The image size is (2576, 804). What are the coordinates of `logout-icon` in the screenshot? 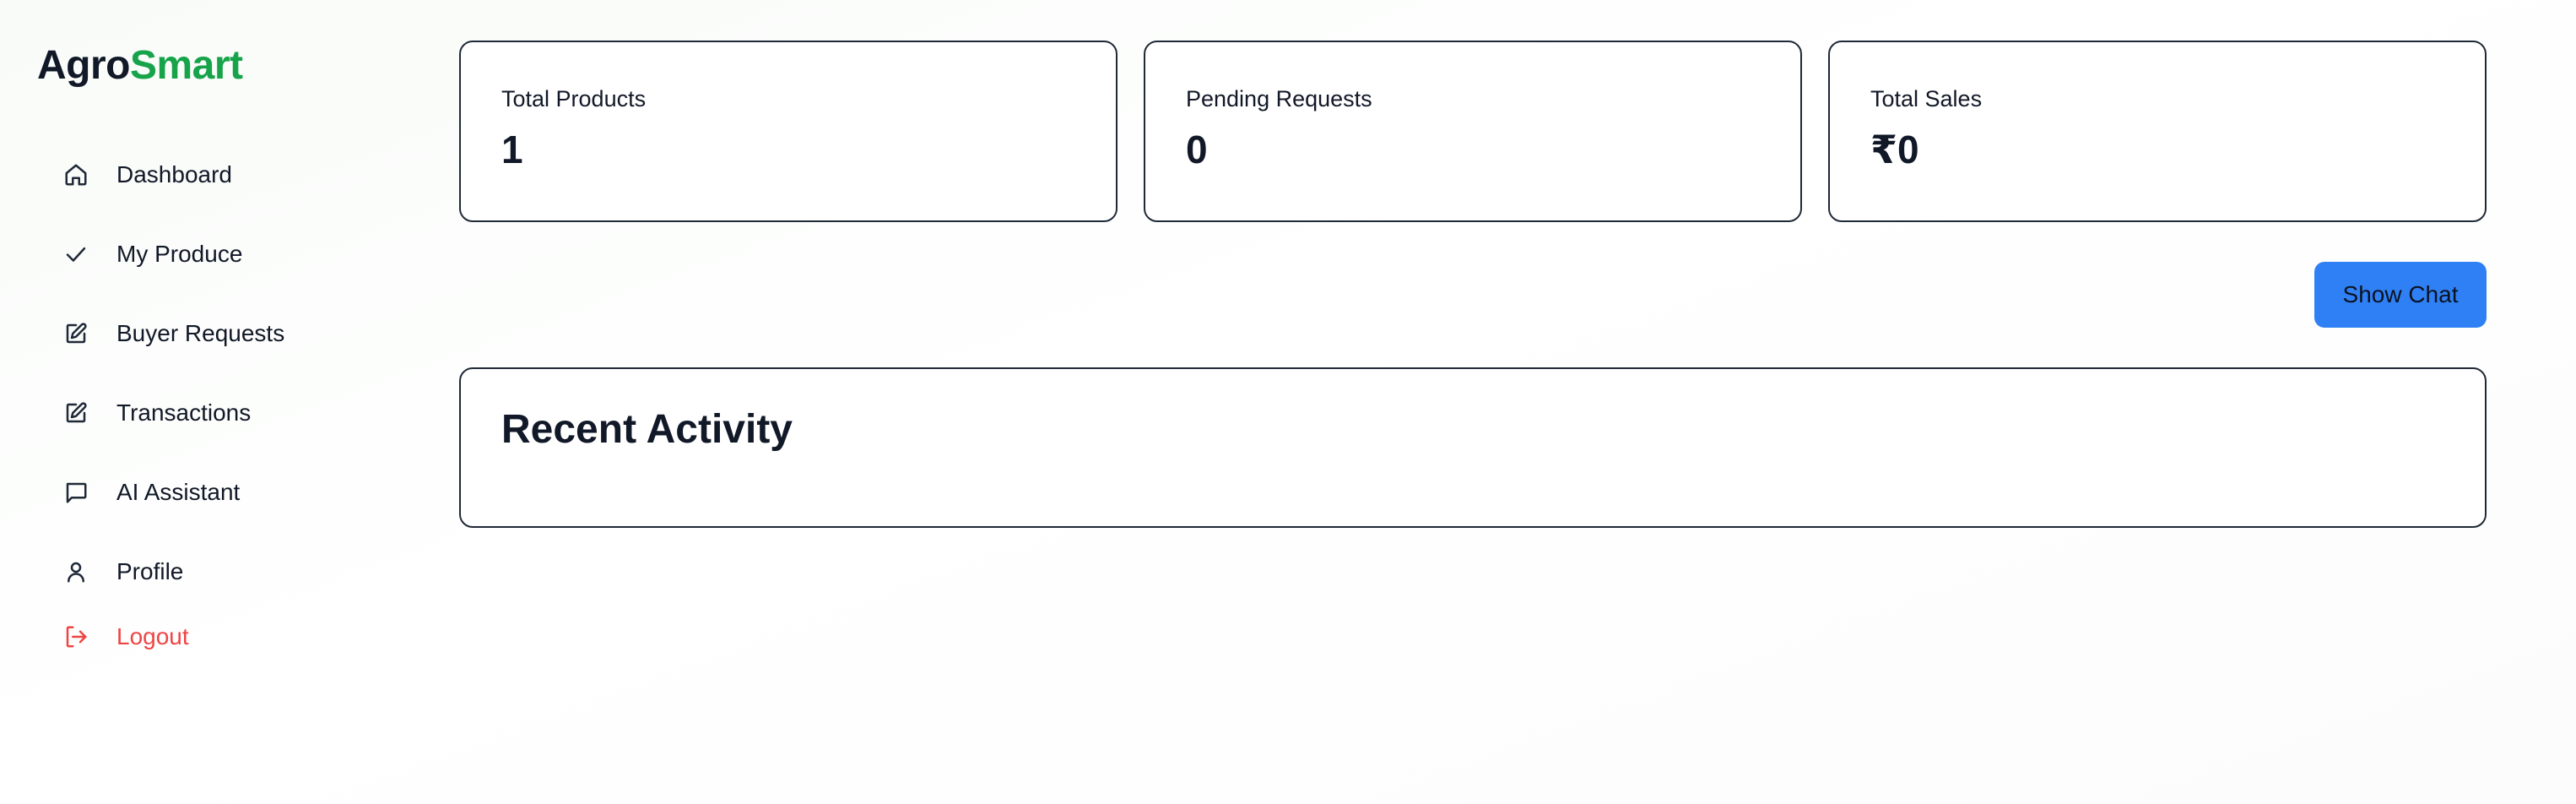 It's located at (76, 637).